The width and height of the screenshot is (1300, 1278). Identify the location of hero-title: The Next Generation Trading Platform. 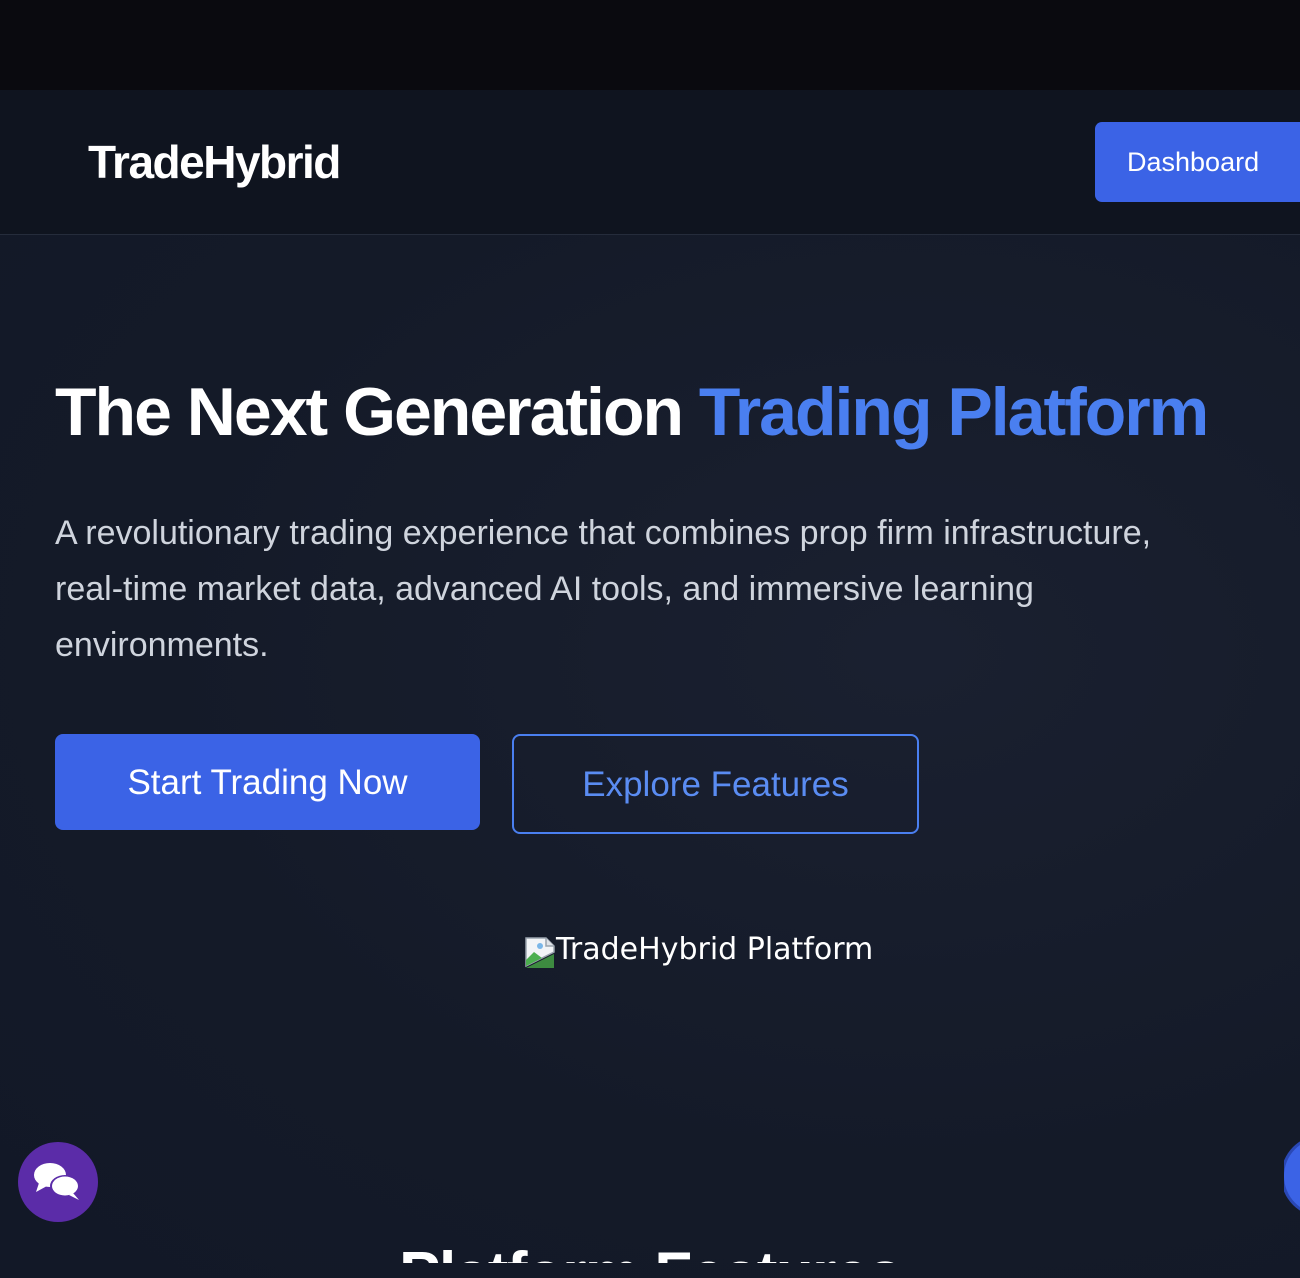
(632, 412).